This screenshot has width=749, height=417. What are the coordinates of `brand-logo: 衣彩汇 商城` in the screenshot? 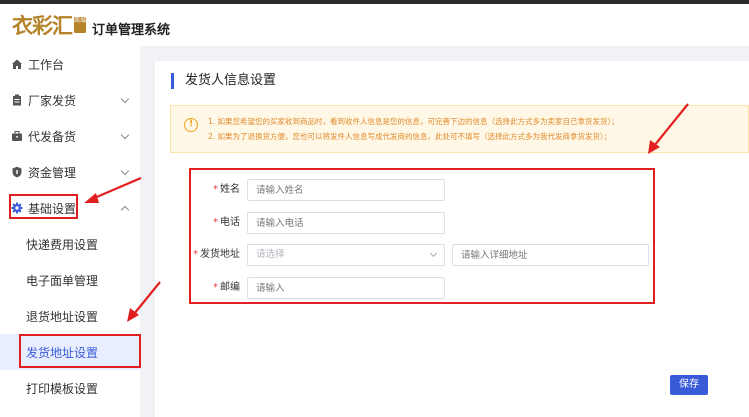 It's located at (49, 25).